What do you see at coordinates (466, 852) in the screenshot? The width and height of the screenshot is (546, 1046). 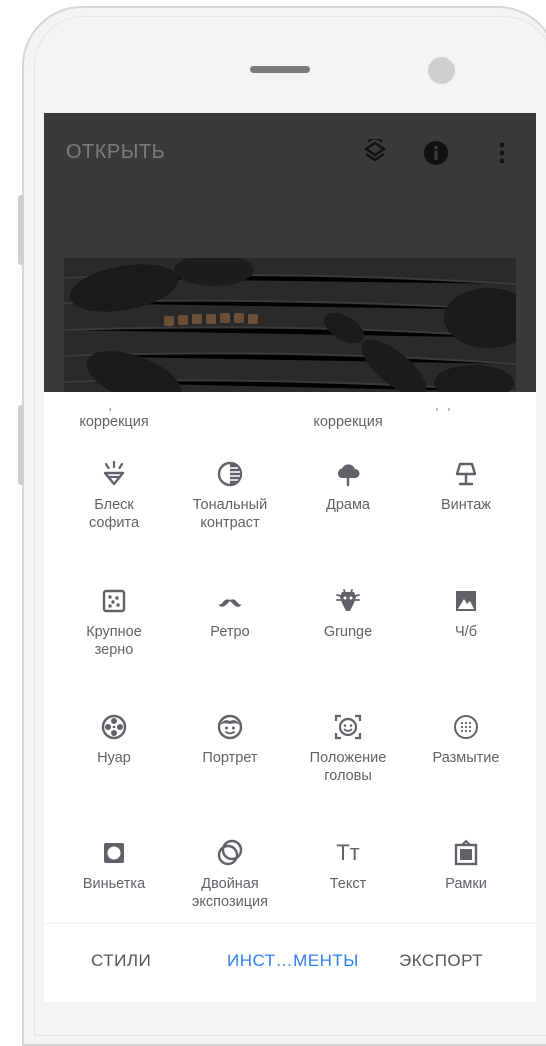 I see `frames-icon` at bounding box center [466, 852].